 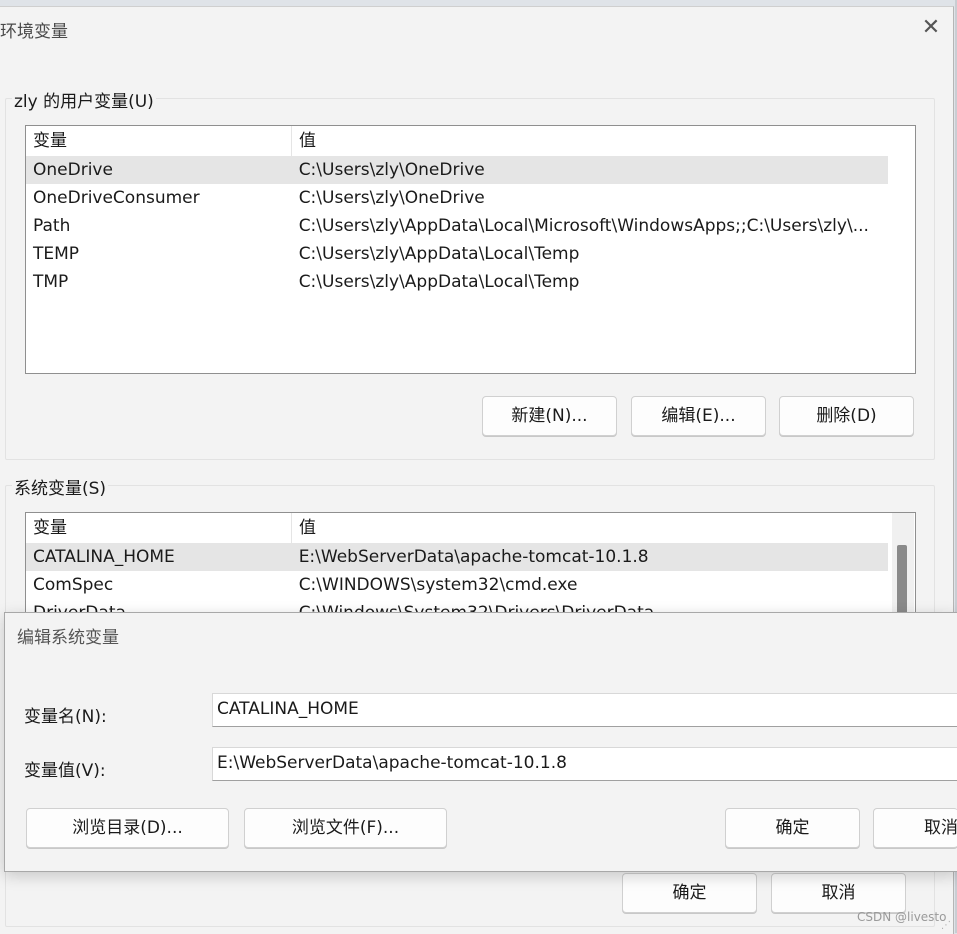 I want to click on edit-cancel-button: 取消, so click(x=915, y=828).